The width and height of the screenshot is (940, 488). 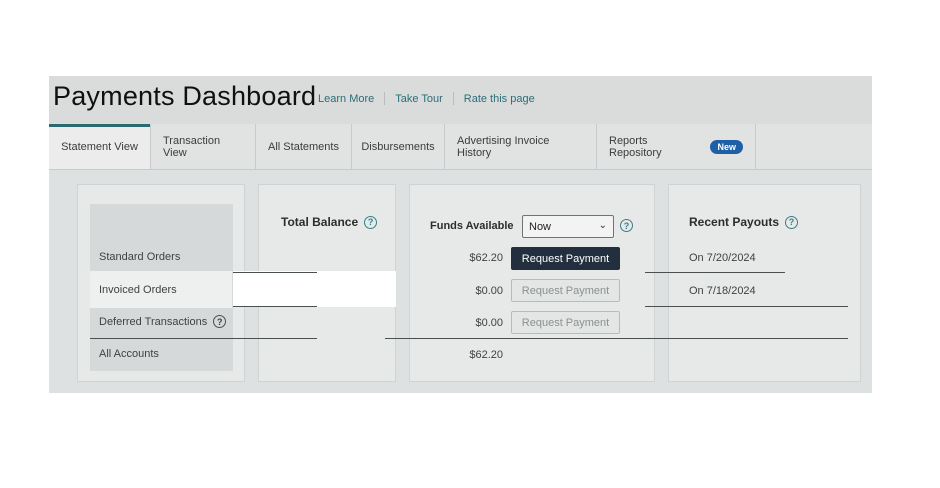 I want to click on row-label-deferred-transactions: Deferred Transactions ?, so click(x=163, y=321).